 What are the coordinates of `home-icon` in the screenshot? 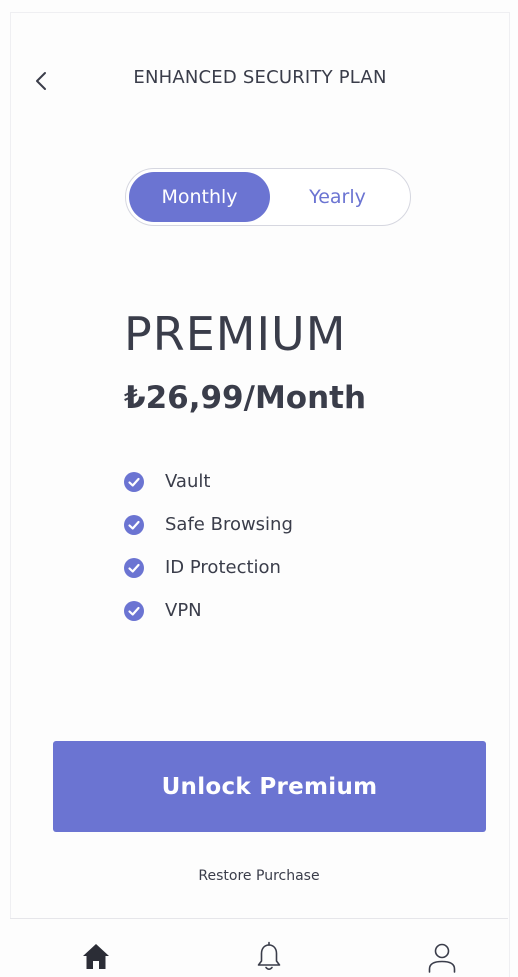 It's located at (96, 956).